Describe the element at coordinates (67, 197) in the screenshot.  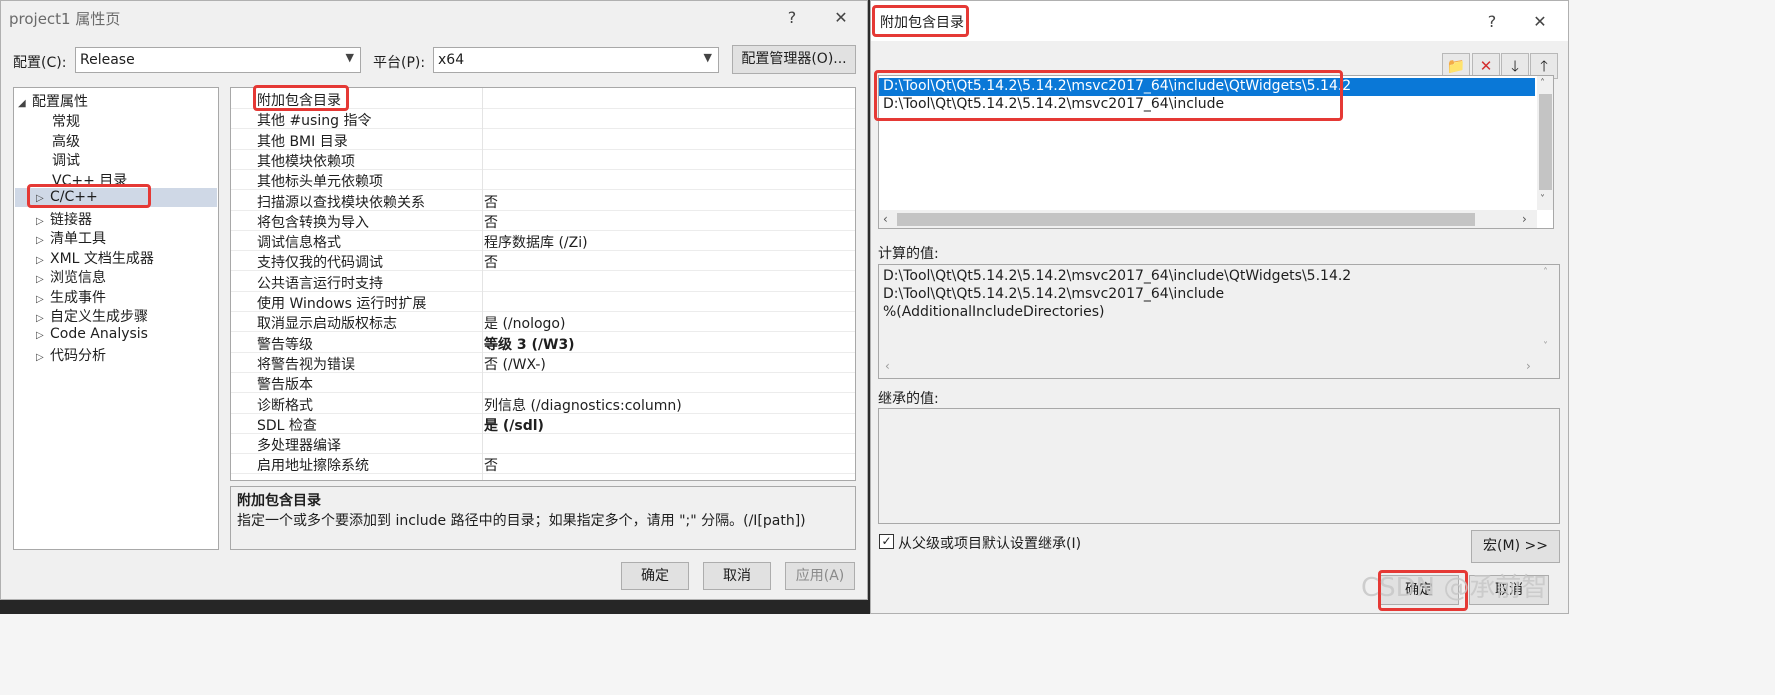
I see `tree-item: ▷ C/C++` at that location.